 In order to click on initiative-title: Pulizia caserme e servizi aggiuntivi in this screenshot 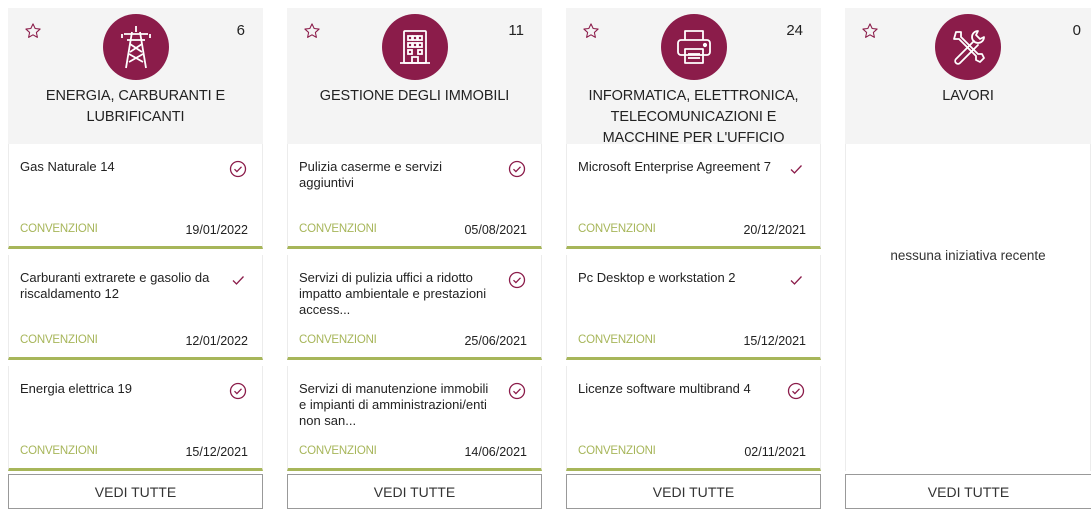, I will do `click(371, 174)`.